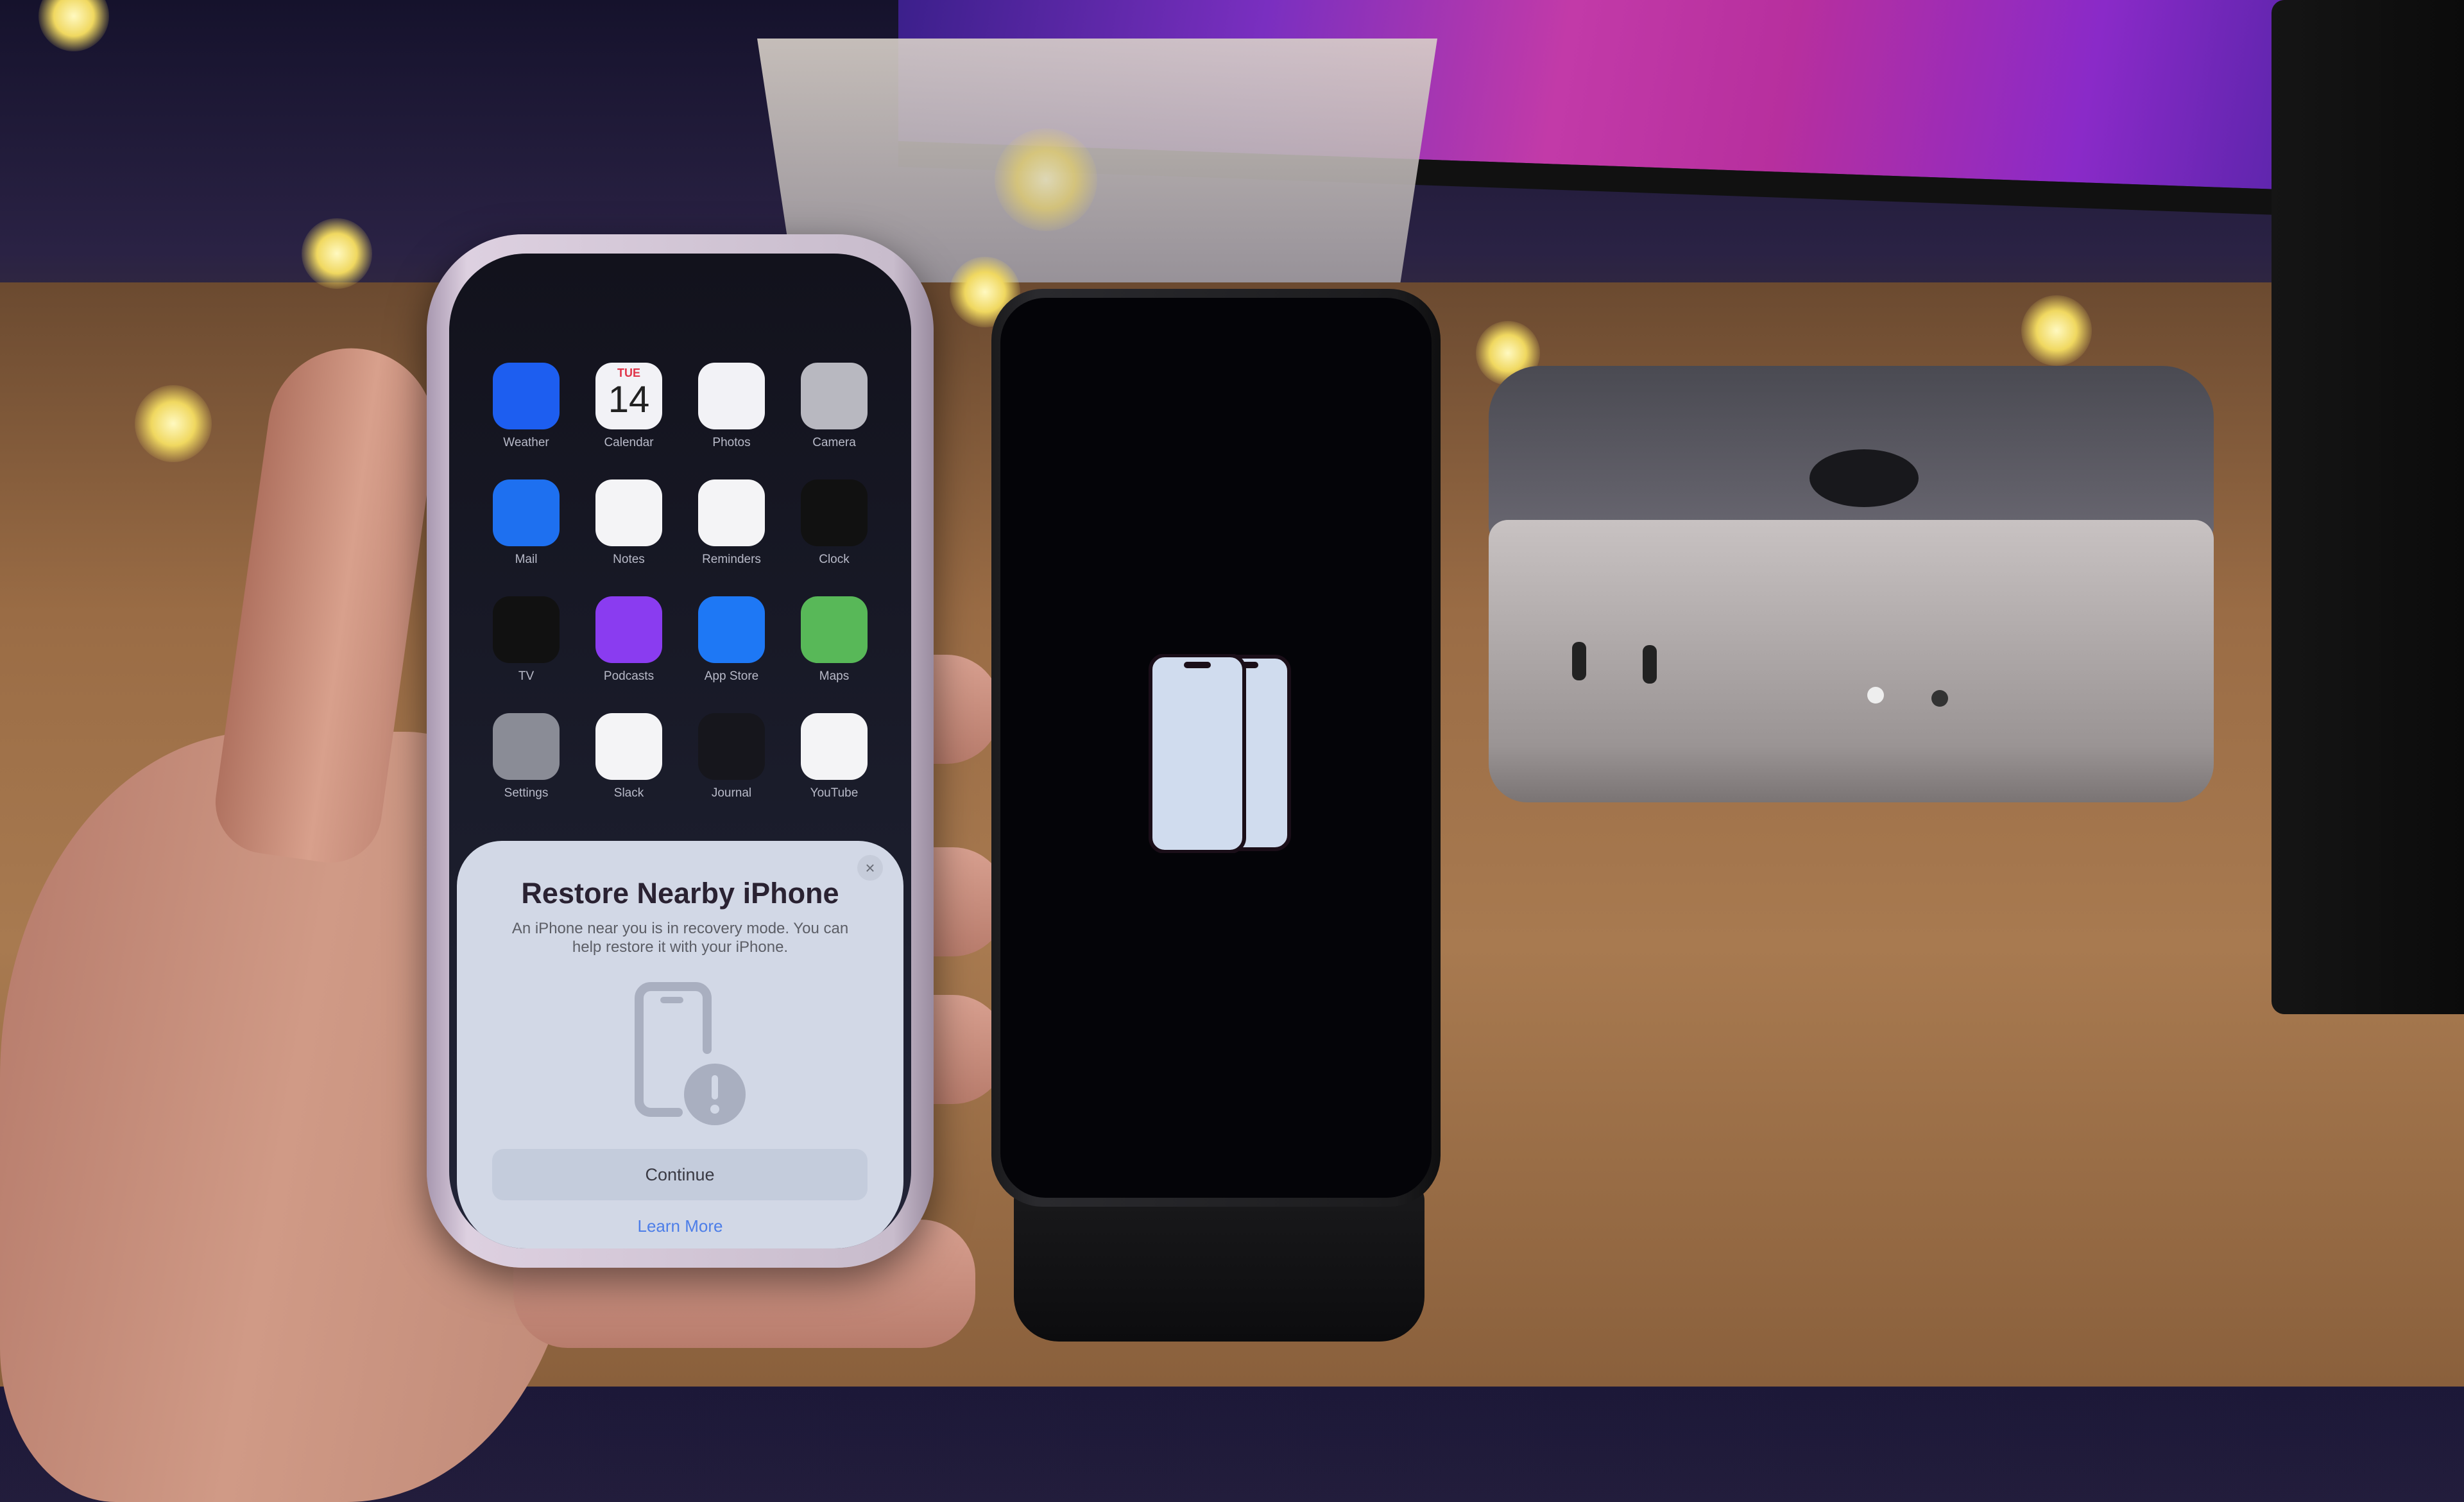 Image resolution: width=2464 pixels, height=1502 pixels. Describe the element at coordinates (526, 443) in the screenshot. I see `app-label: Weather` at that location.